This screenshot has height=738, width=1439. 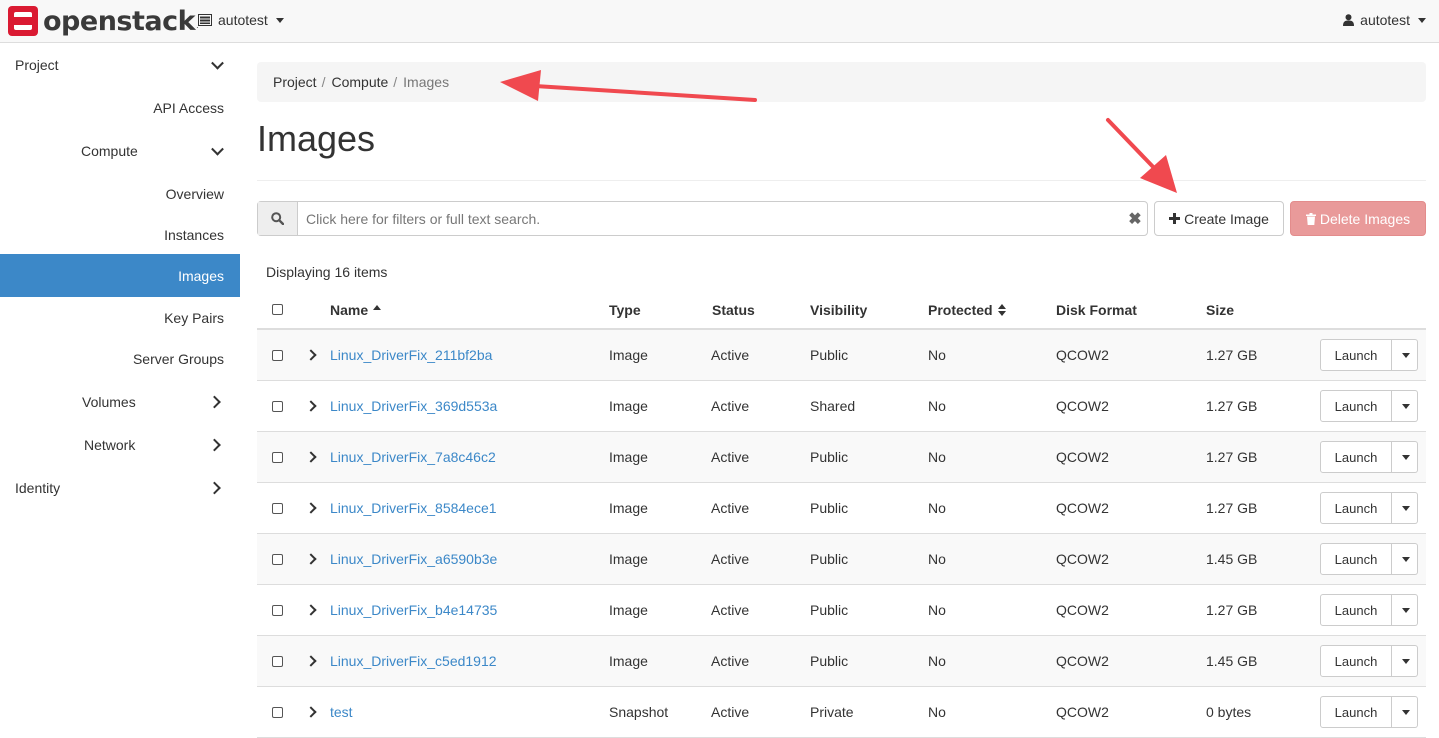 I want to click on cell-visibility: Private, so click(x=832, y=712).